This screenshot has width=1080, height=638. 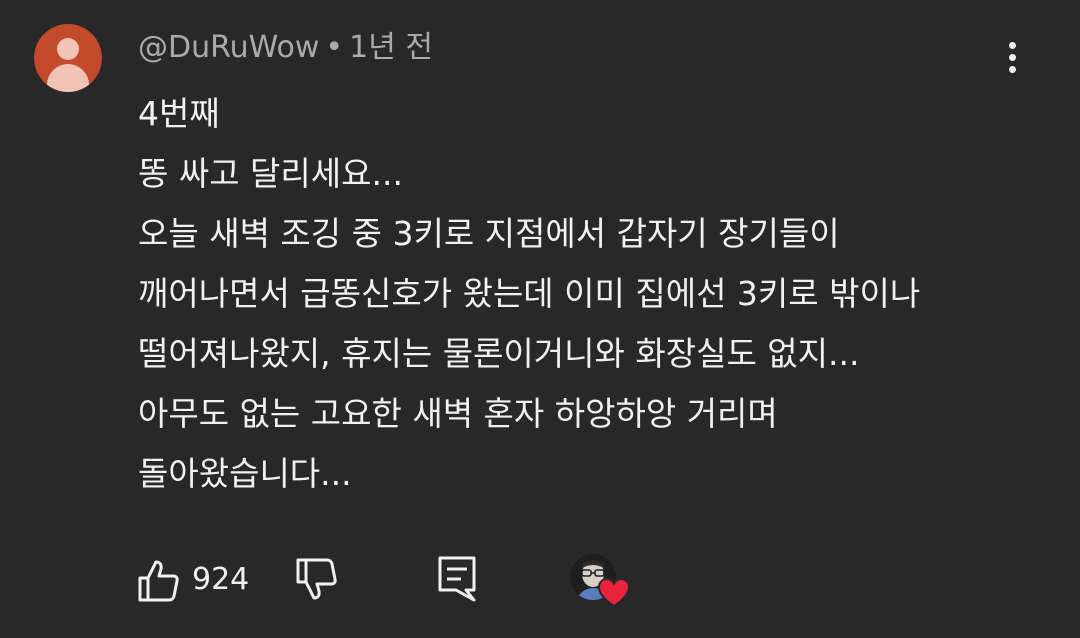 I want to click on comment-line: 아무도 없는 고요한 새벽 혼자 하앙하앙 거리며, so click(x=458, y=413).